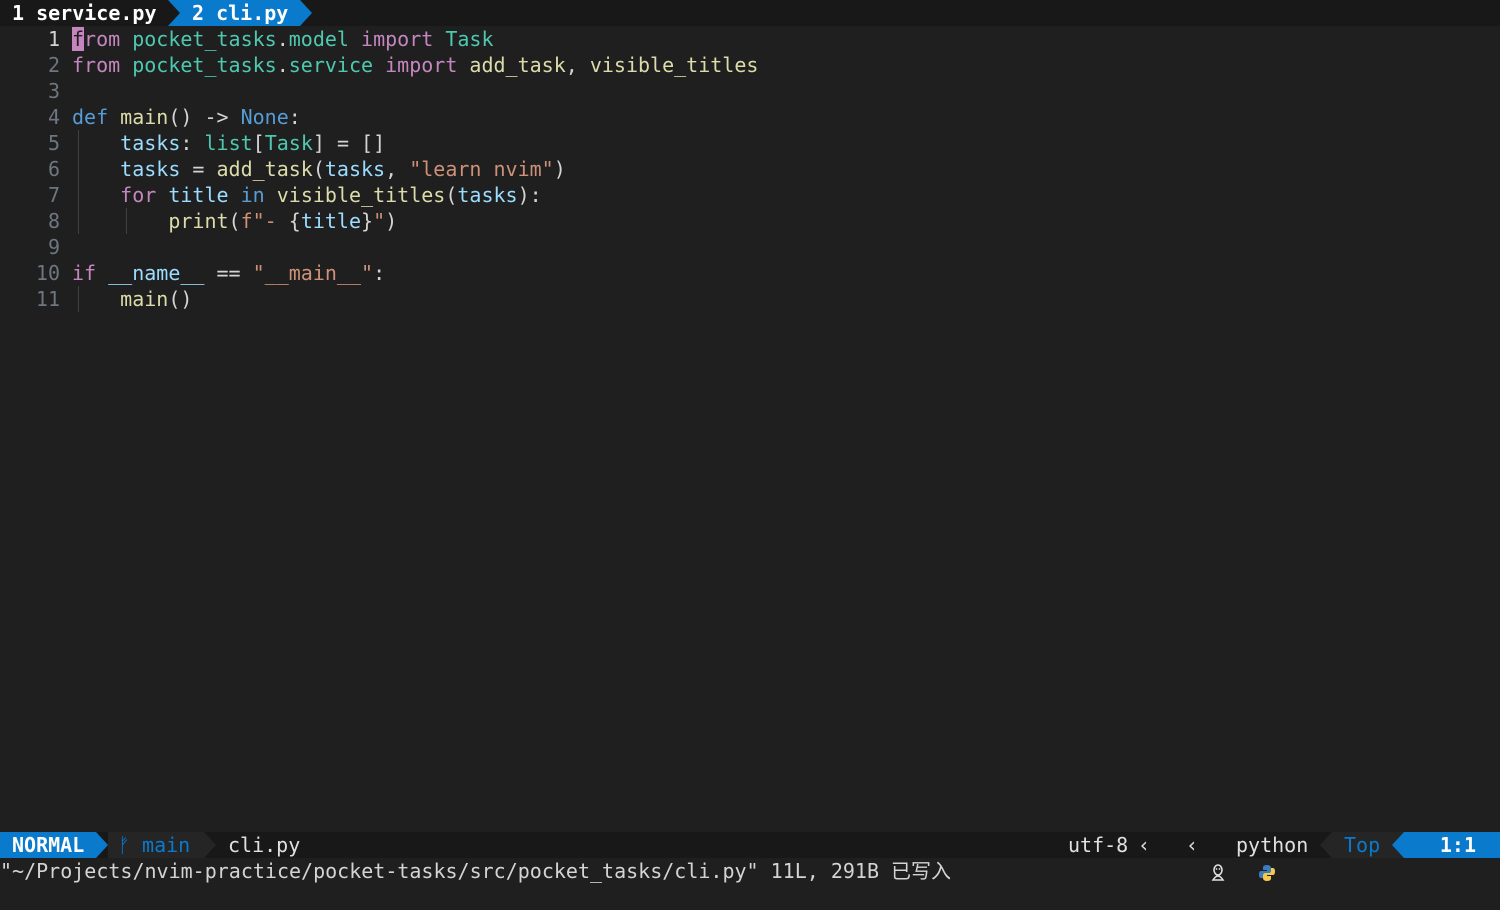 The width and height of the screenshot is (1500, 910). I want to click on mode-separator, so click(102, 845).